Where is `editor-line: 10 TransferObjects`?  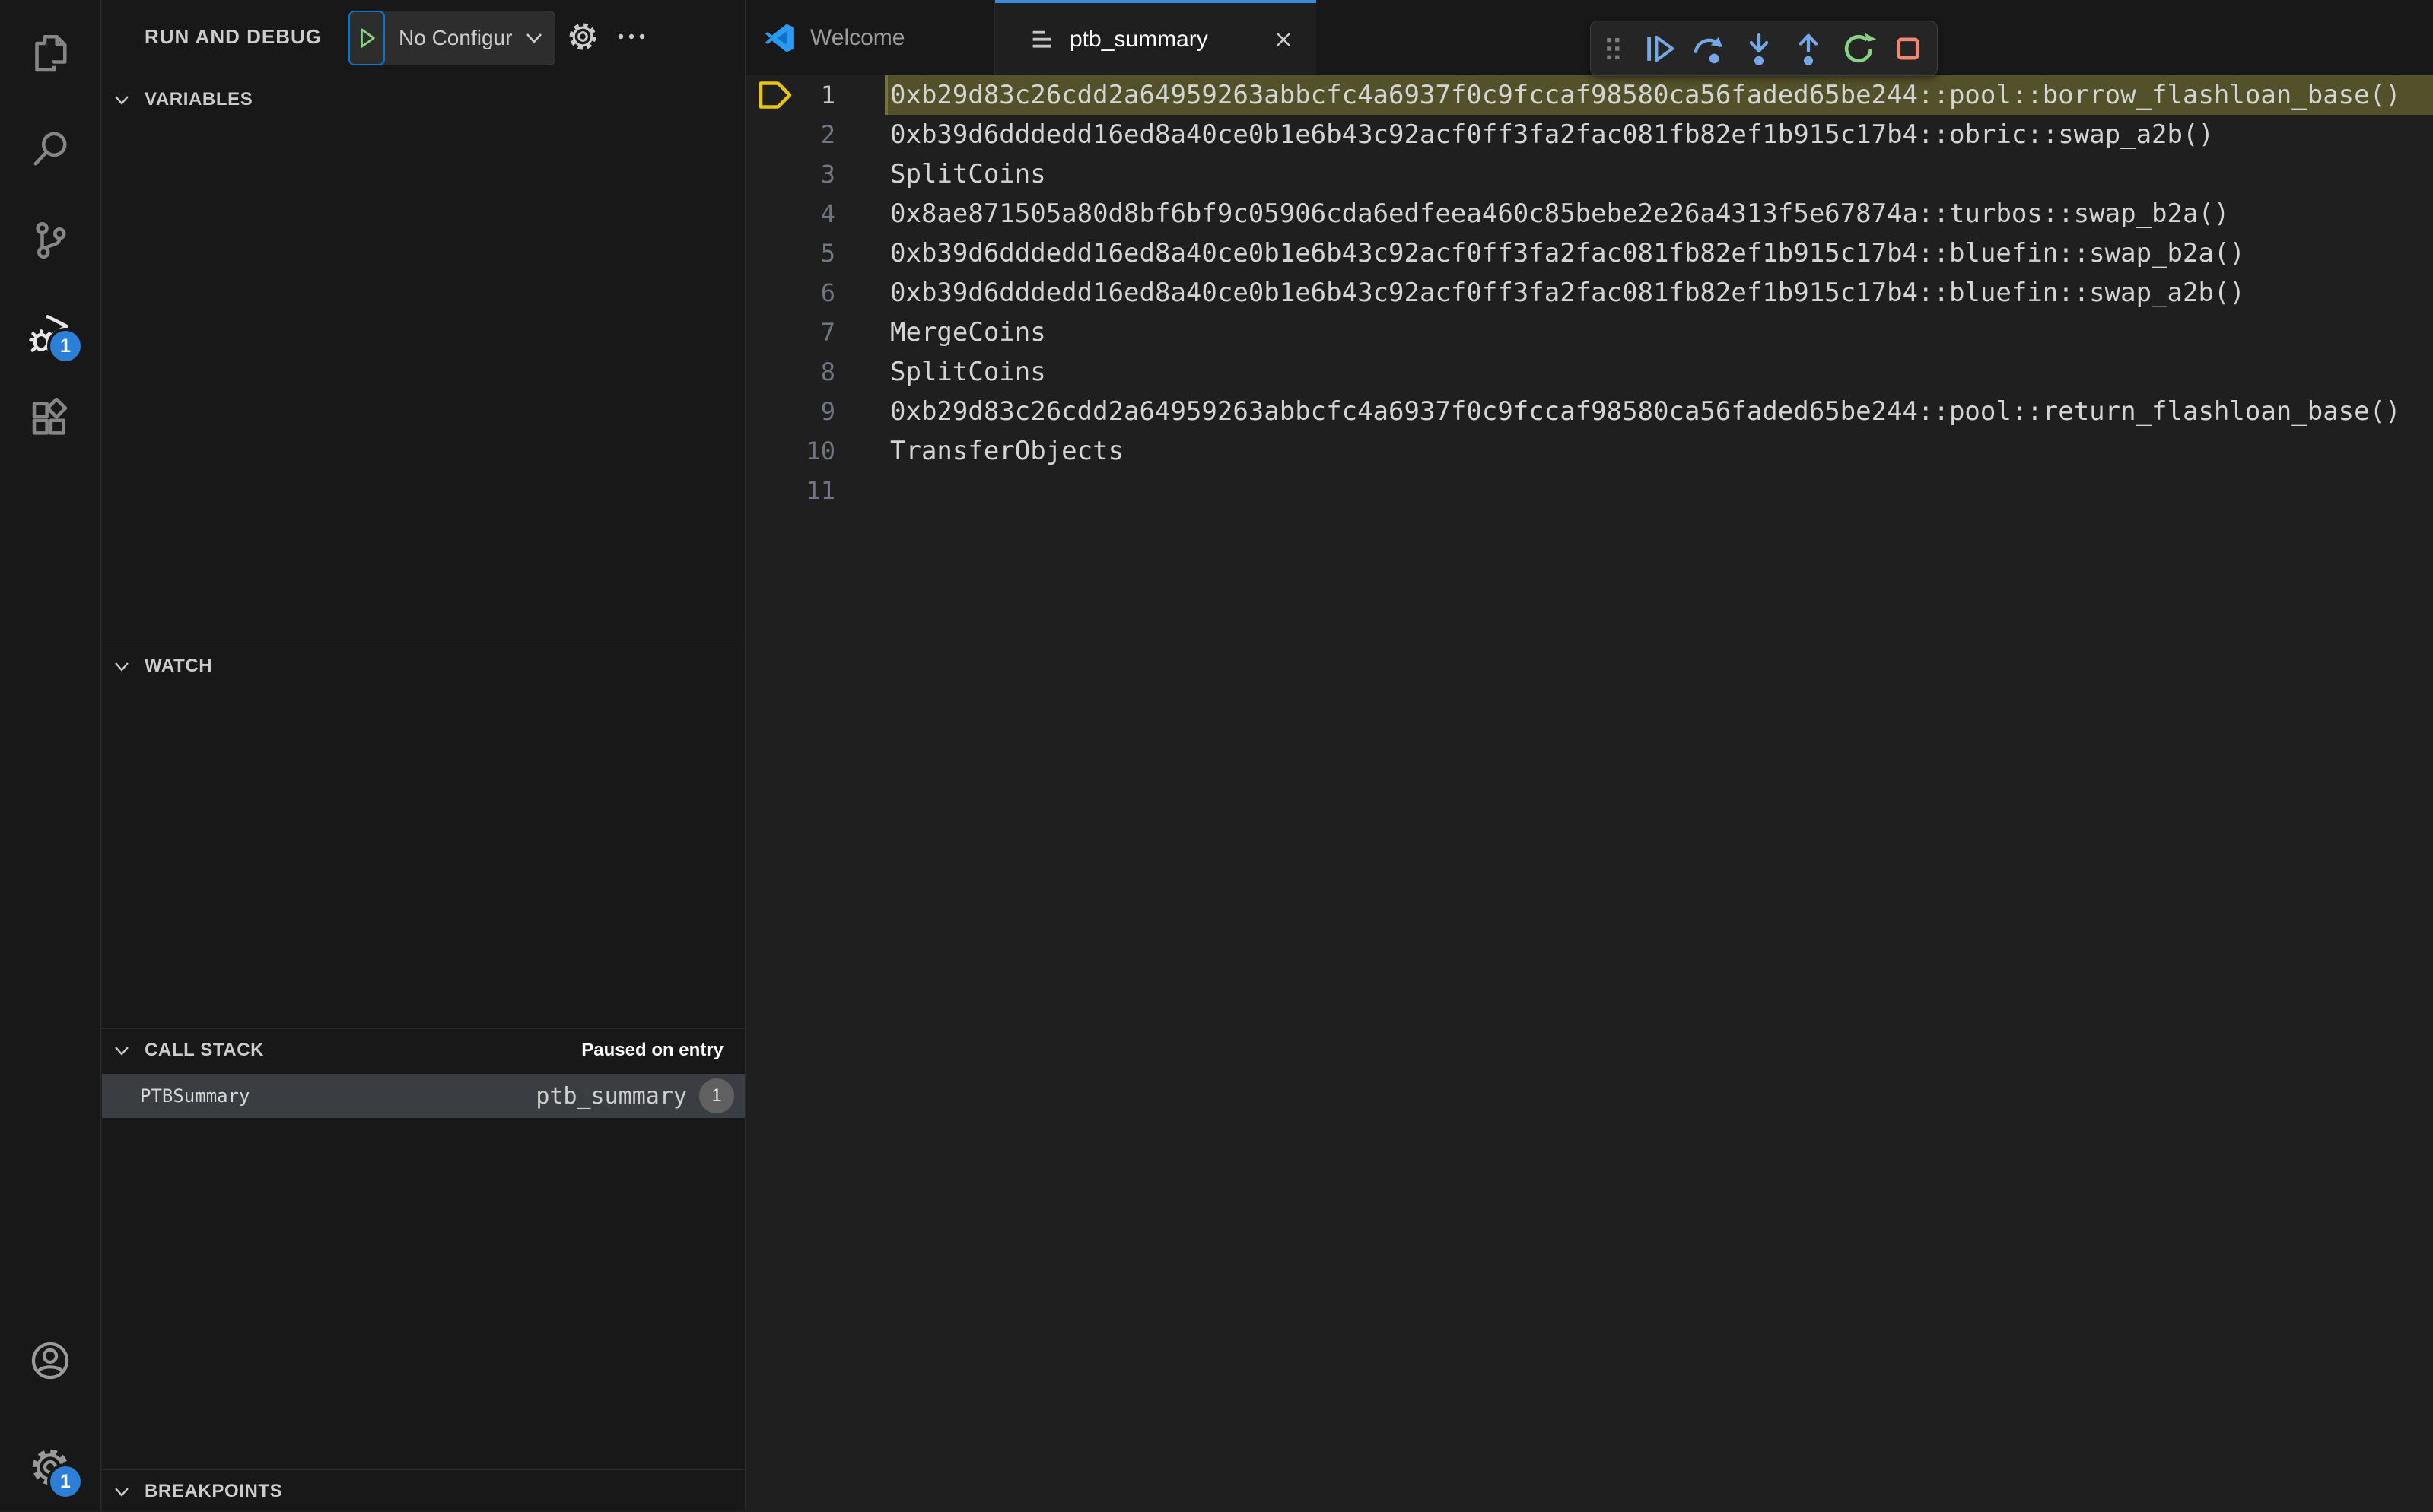 editor-line: 10 TransferObjects is located at coordinates (1589, 451).